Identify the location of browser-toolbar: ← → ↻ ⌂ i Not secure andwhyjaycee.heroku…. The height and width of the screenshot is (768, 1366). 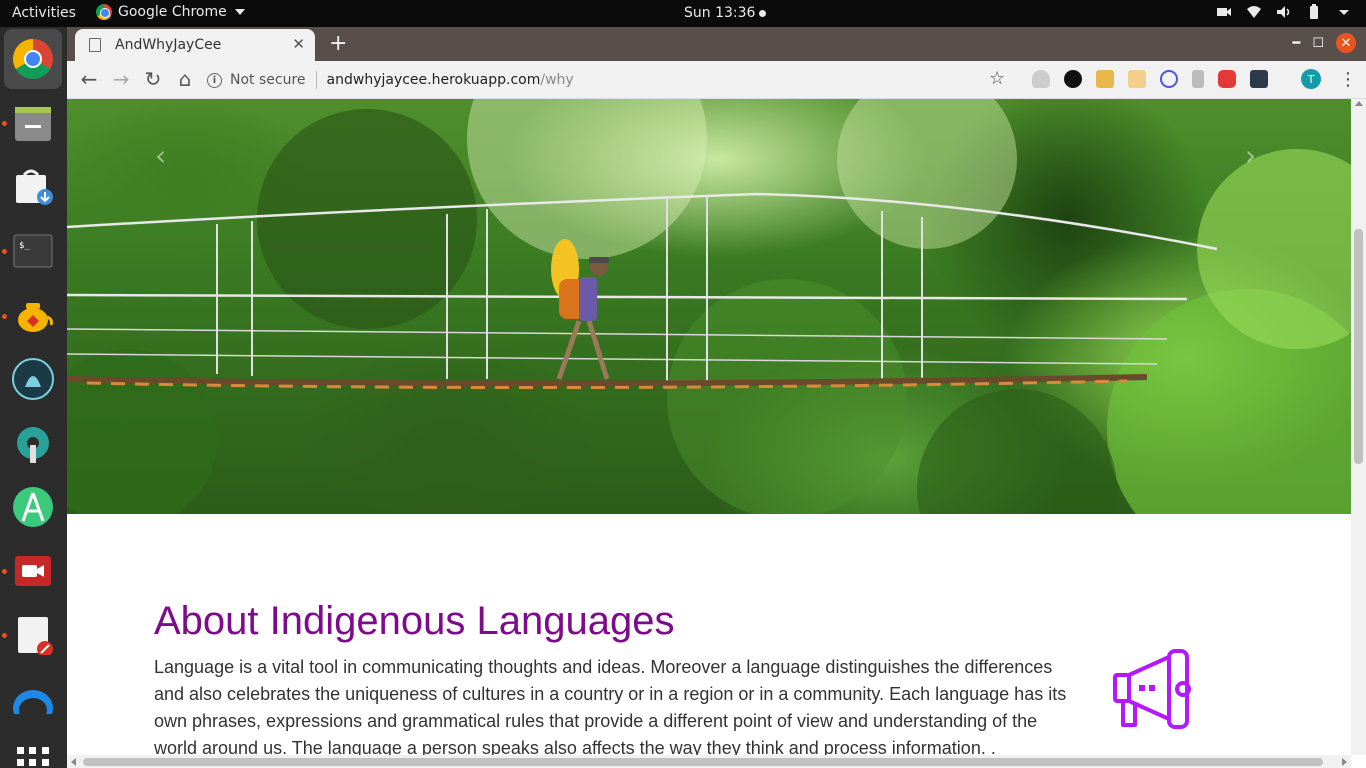
(716, 80).